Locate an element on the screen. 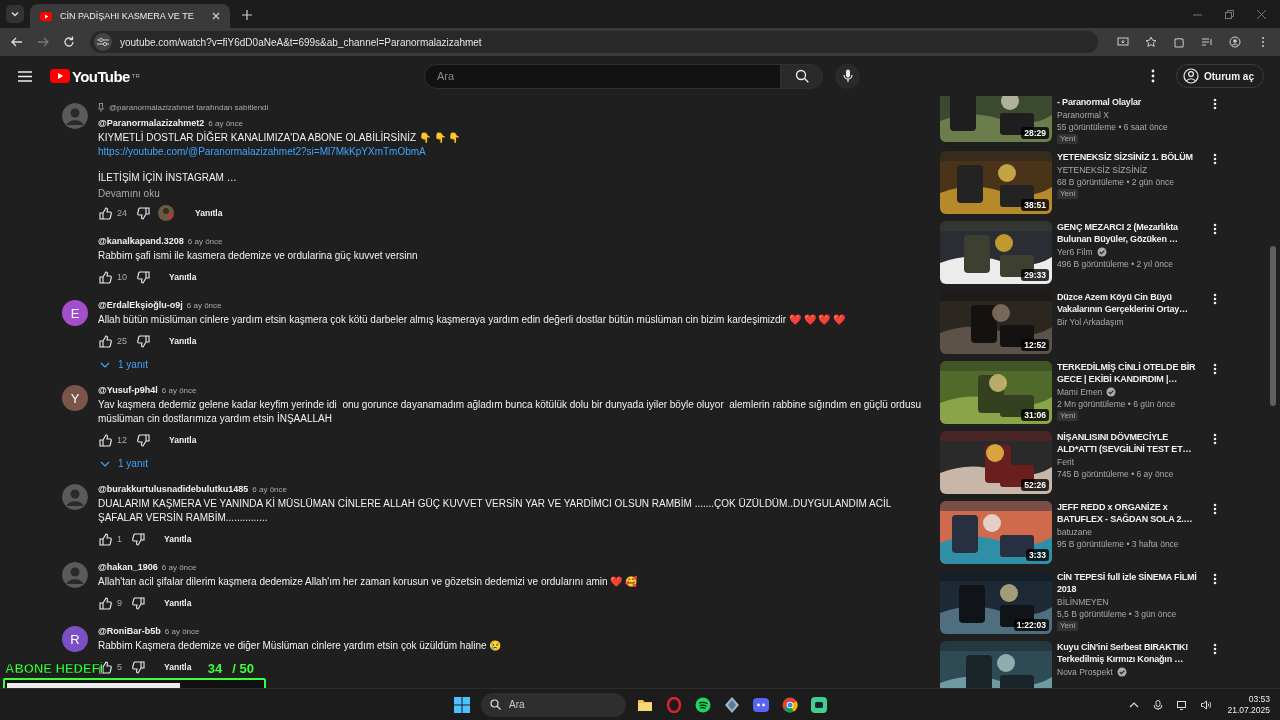 The height and width of the screenshot is (720, 1280). volume-button is located at coordinates (1206, 704).